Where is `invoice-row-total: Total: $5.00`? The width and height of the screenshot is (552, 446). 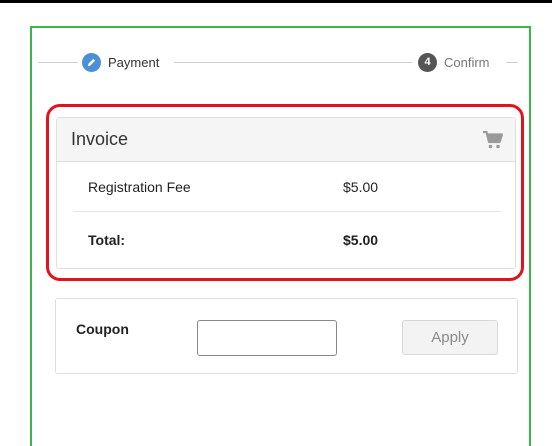
invoice-row-total: Total: $5.00 is located at coordinates (287, 240).